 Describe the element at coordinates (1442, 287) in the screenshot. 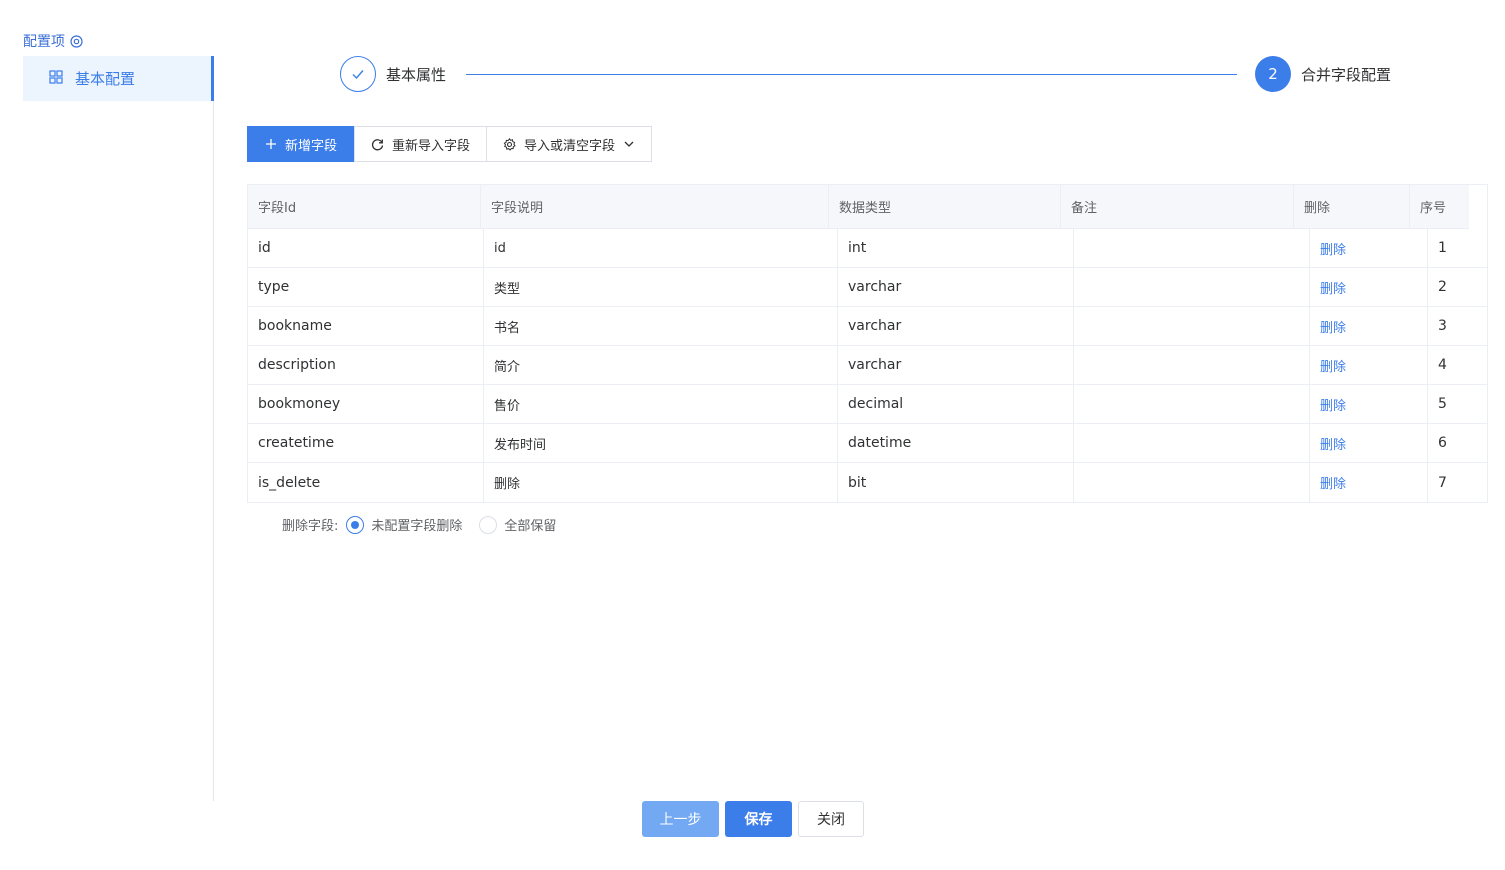

I see `cell-index: 2` at that location.